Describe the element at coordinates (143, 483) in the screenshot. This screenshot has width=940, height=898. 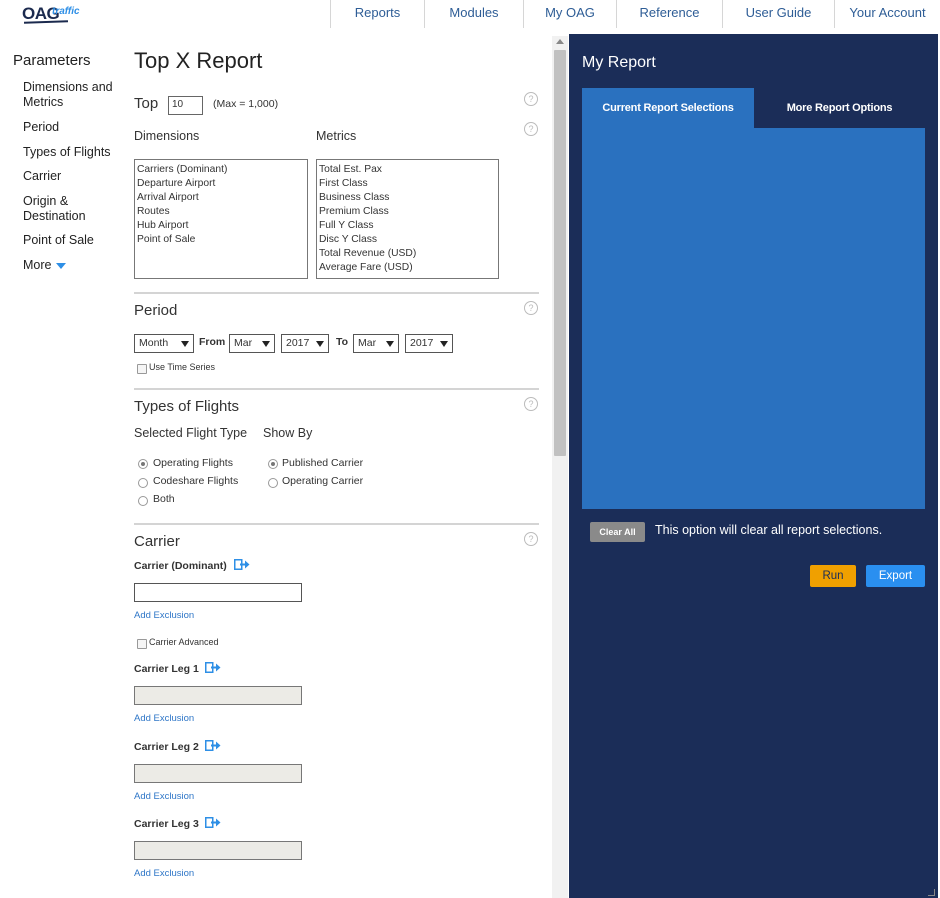
I see `codeshare-flights-radio` at that location.